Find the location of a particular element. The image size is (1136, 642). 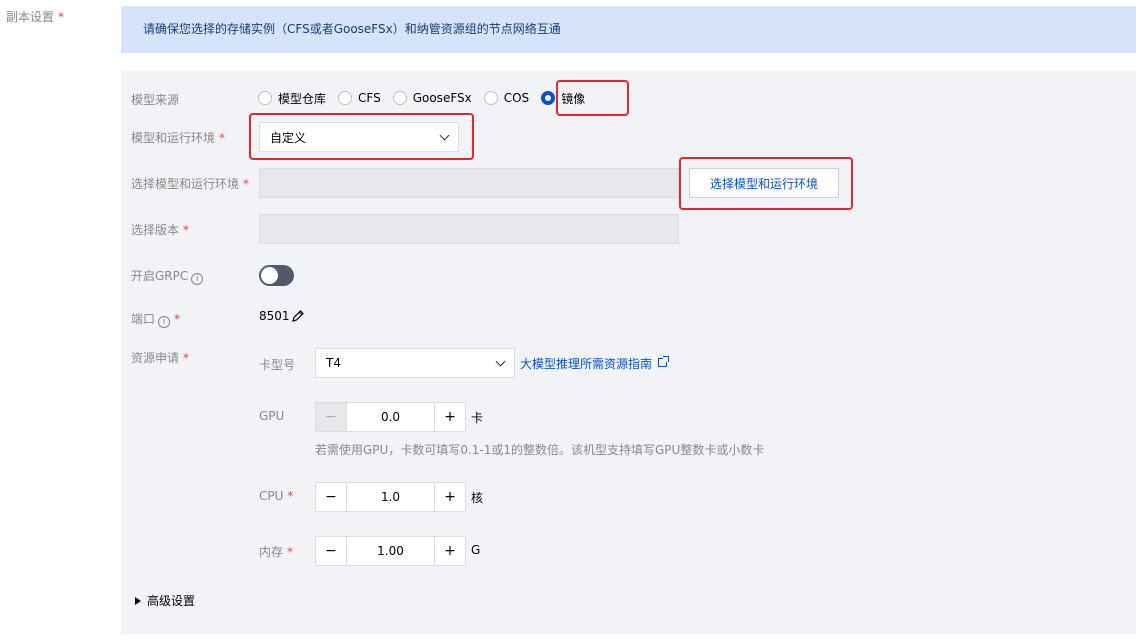

cpu-decrement-button: − is located at coordinates (331, 497).